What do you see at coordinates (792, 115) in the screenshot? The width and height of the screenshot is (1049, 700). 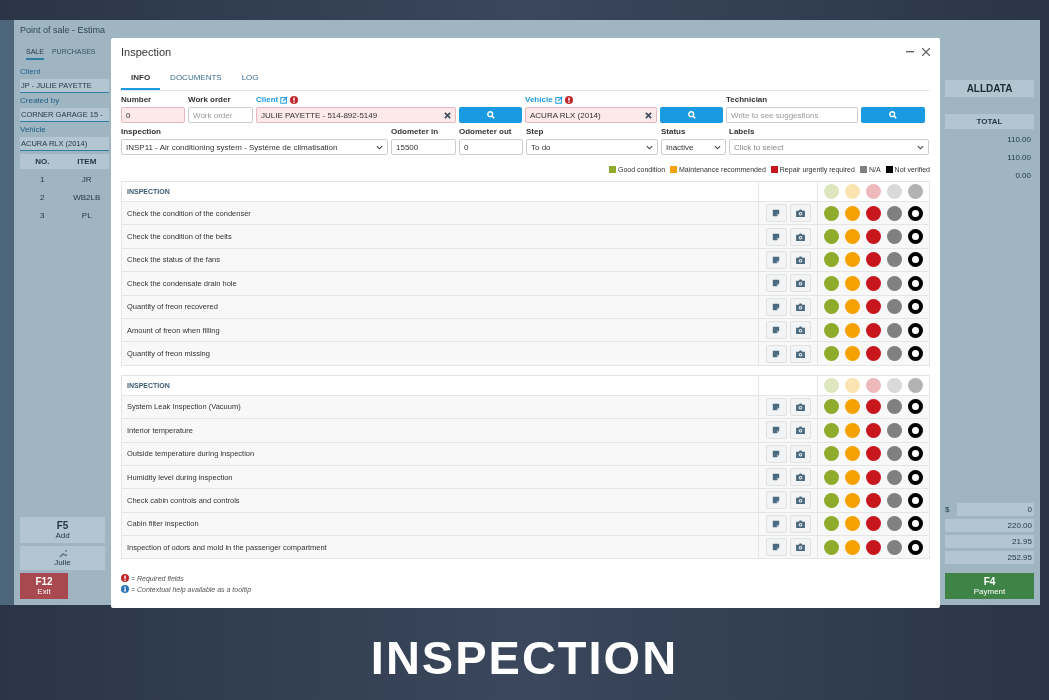 I see `input-field: Write to see suggestions` at bounding box center [792, 115].